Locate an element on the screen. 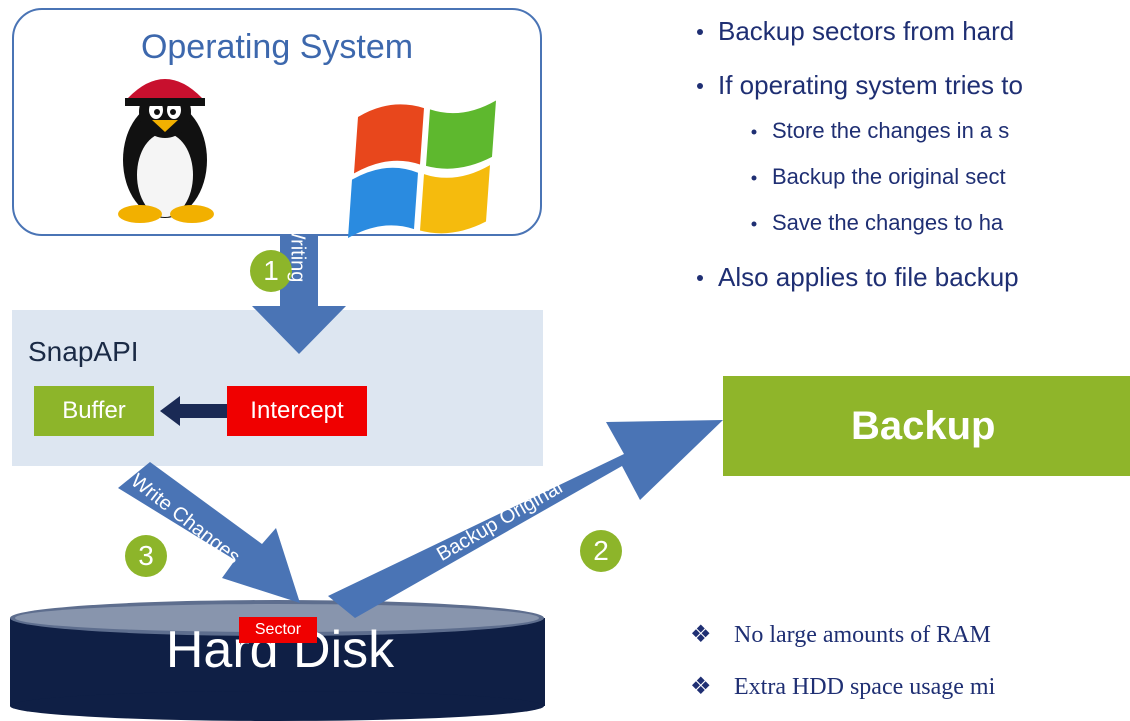 This screenshot has width=1130, height=721. step-3-badge: 3 is located at coordinates (146, 556).